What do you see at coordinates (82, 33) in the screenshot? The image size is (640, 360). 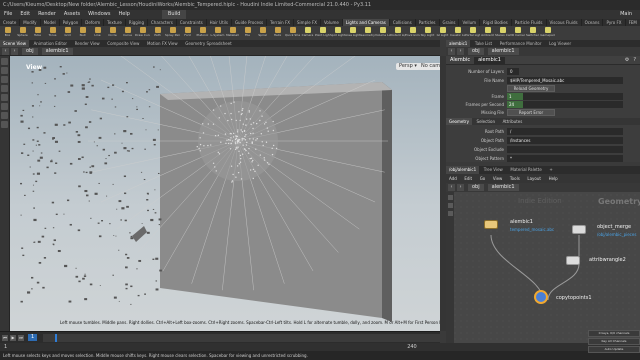 I see `shelf-tool: Null` at bounding box center [82, 33].